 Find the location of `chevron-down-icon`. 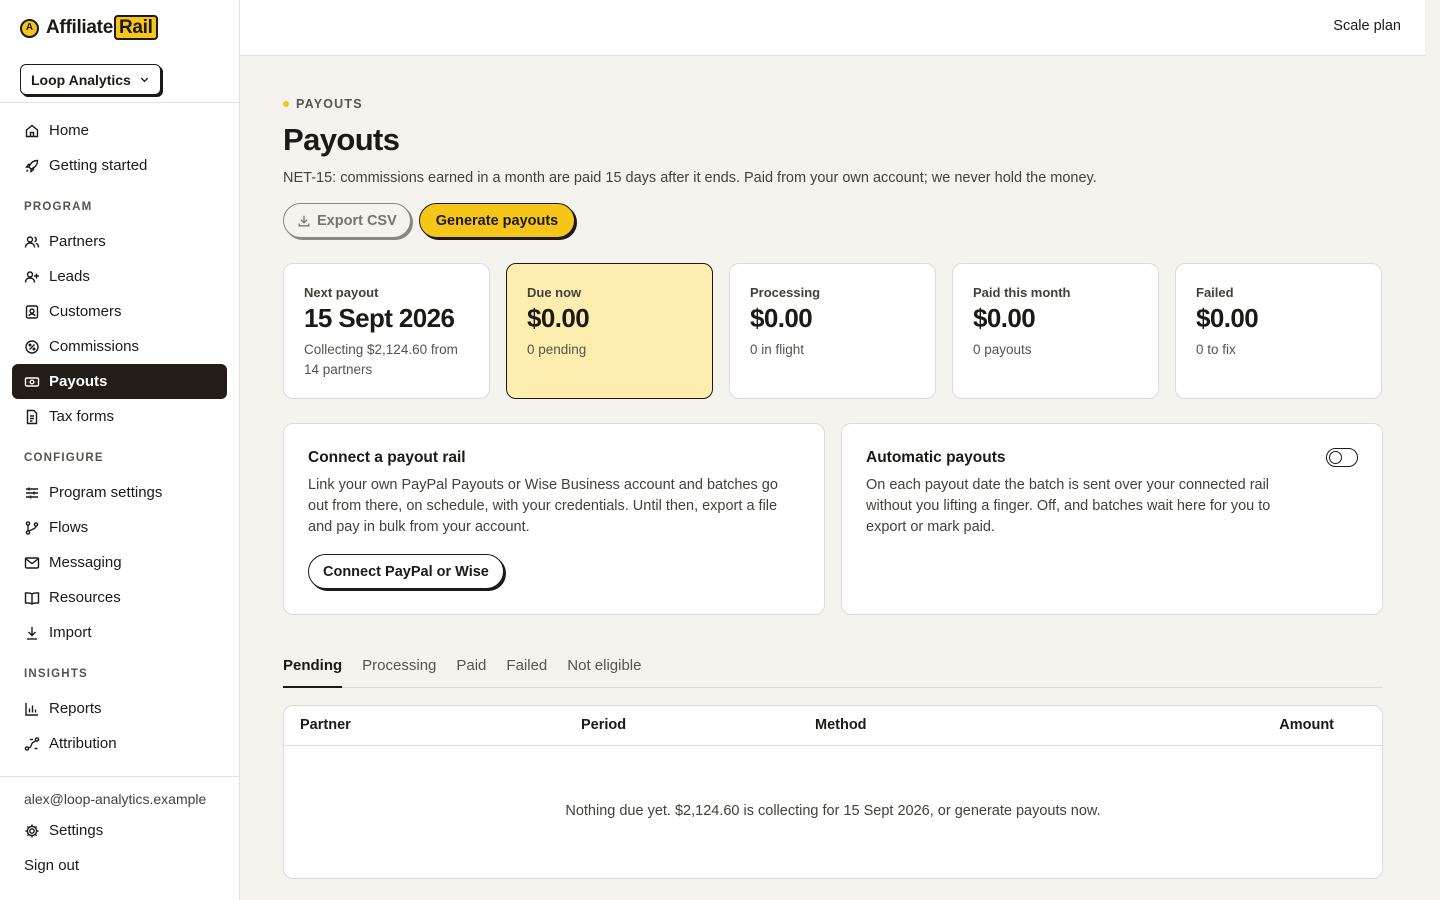

chevron-down-icon is located at coordinates (144, 80).